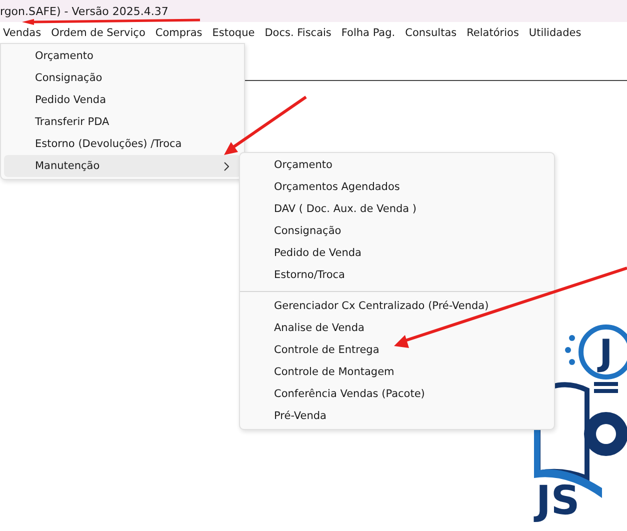  Describe the element at coordinates (122, 144) in the screenshot. I see `menu-item: Estorno (Devoluções) /Troca` at that location.